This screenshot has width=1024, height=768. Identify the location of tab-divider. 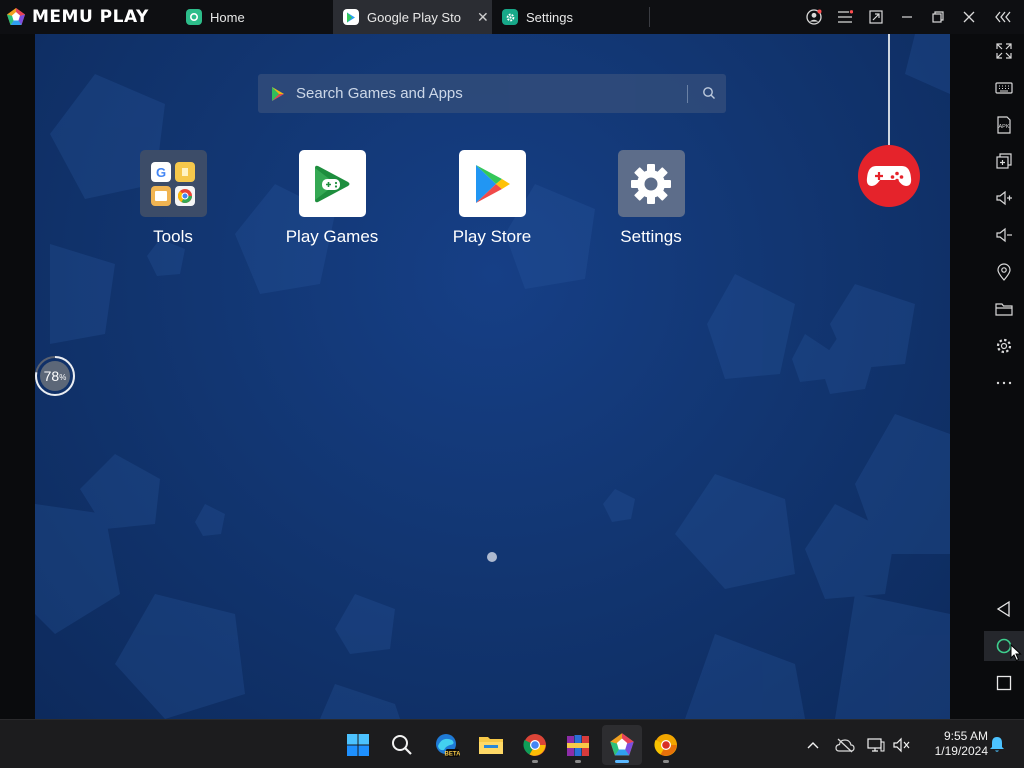
(649, 17).